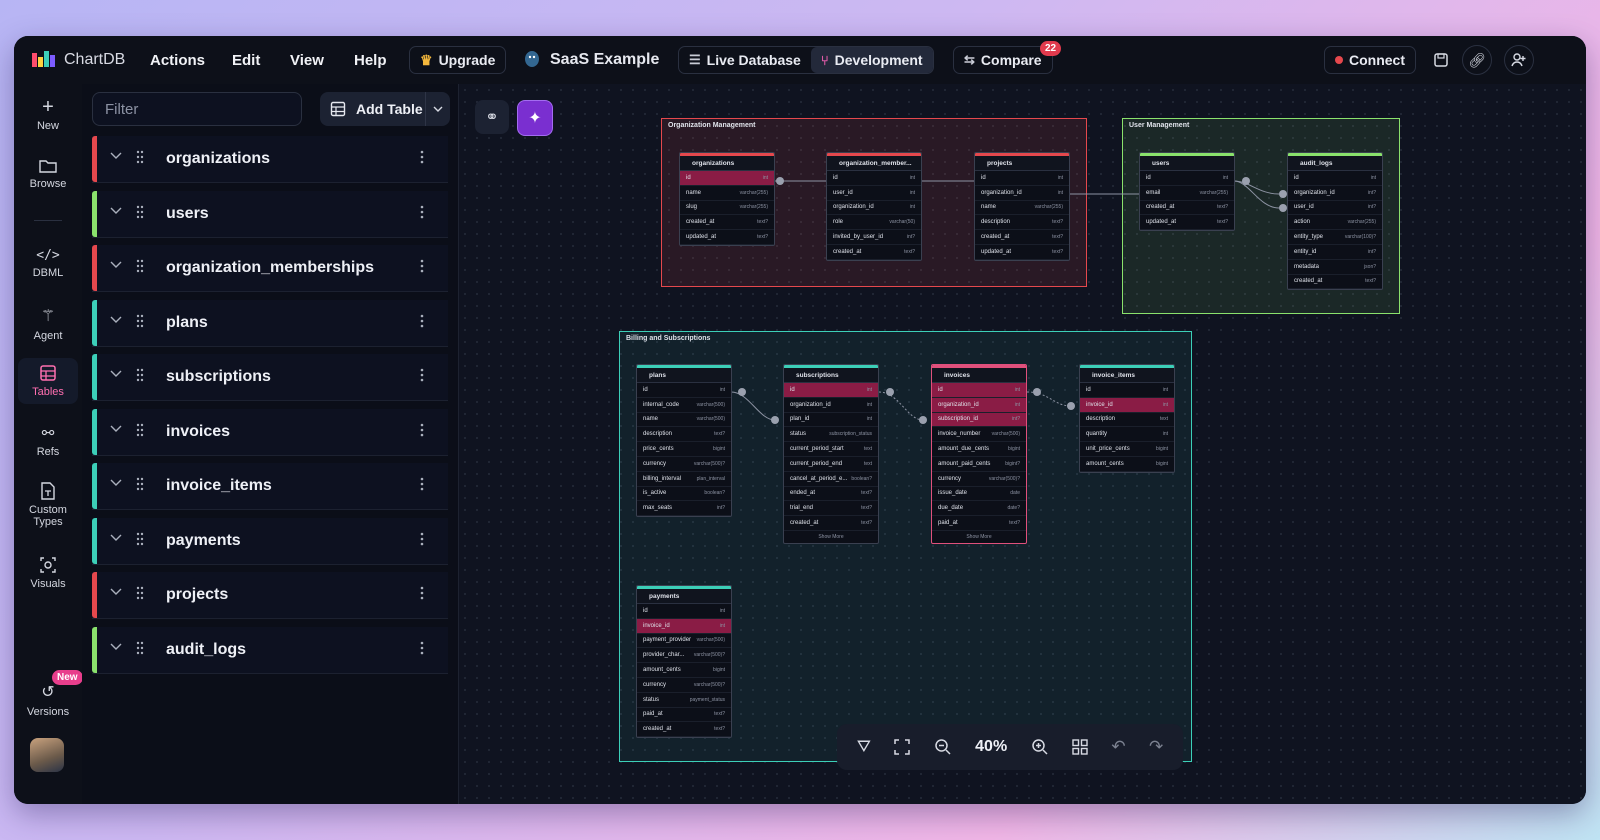  What do you see at coordinates (307, 60) in the screenshot?
I see `menu-view: View` at bounding box center [307, 60].